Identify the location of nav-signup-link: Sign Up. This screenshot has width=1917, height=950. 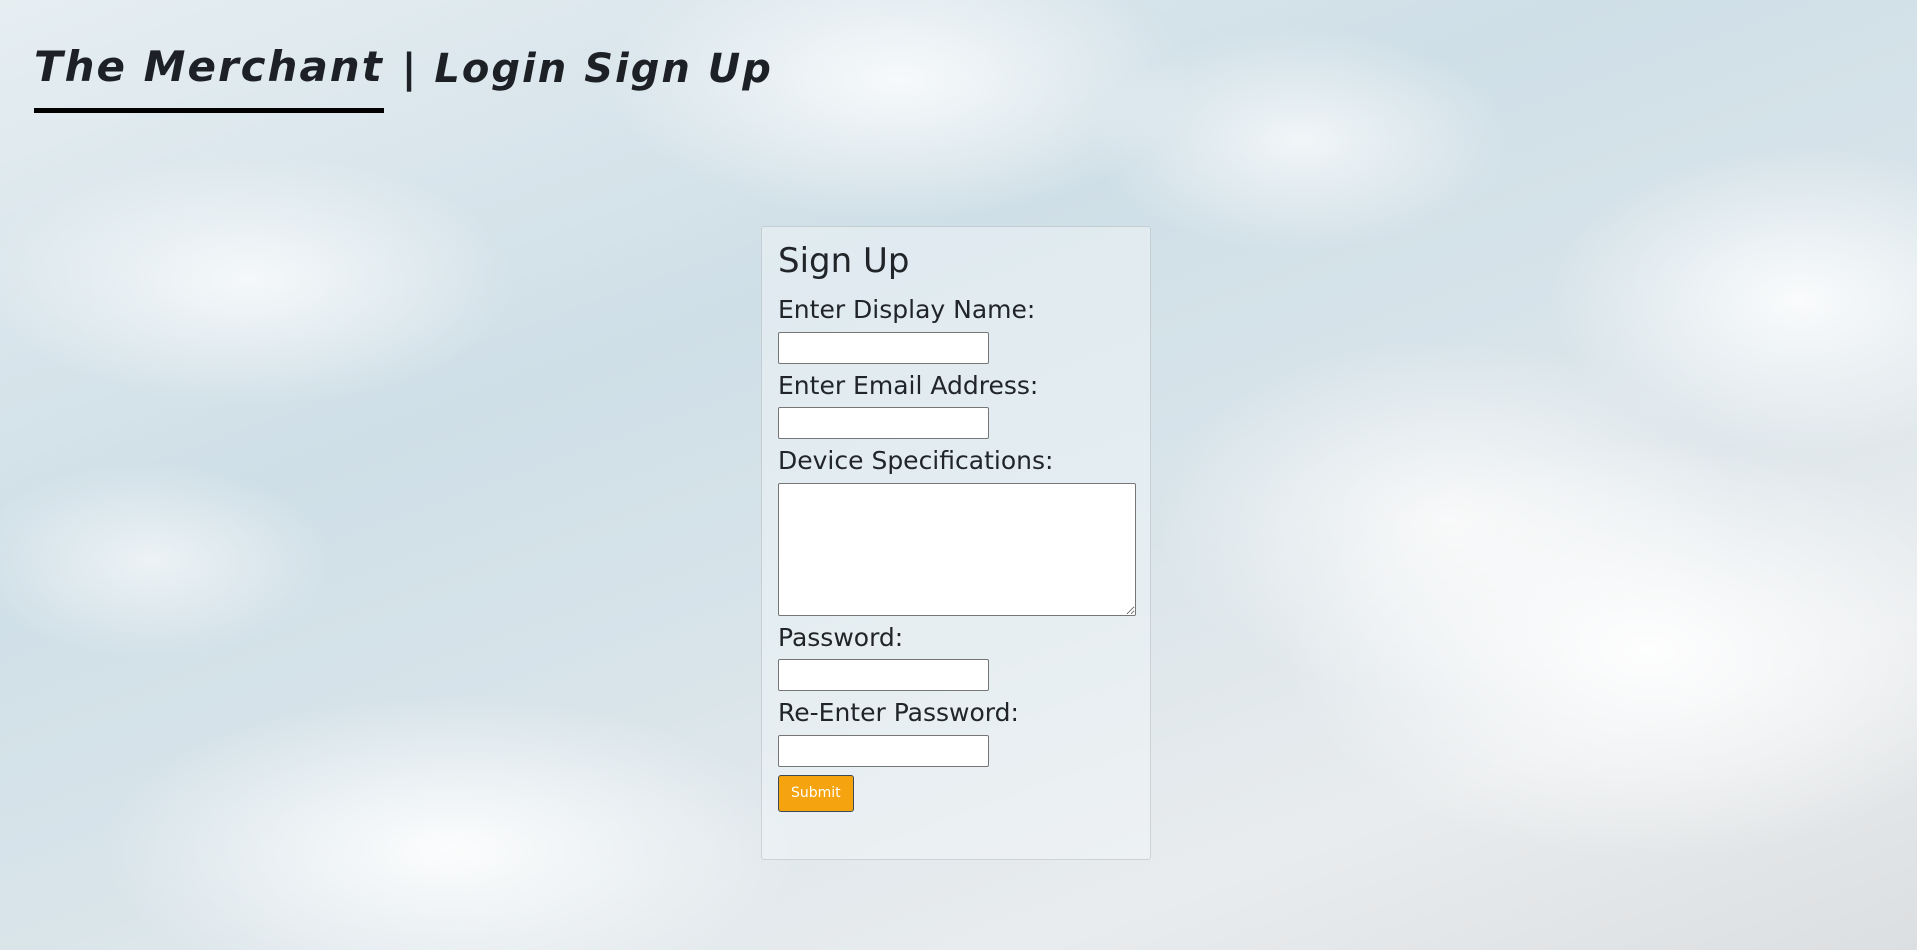
(678, 69).